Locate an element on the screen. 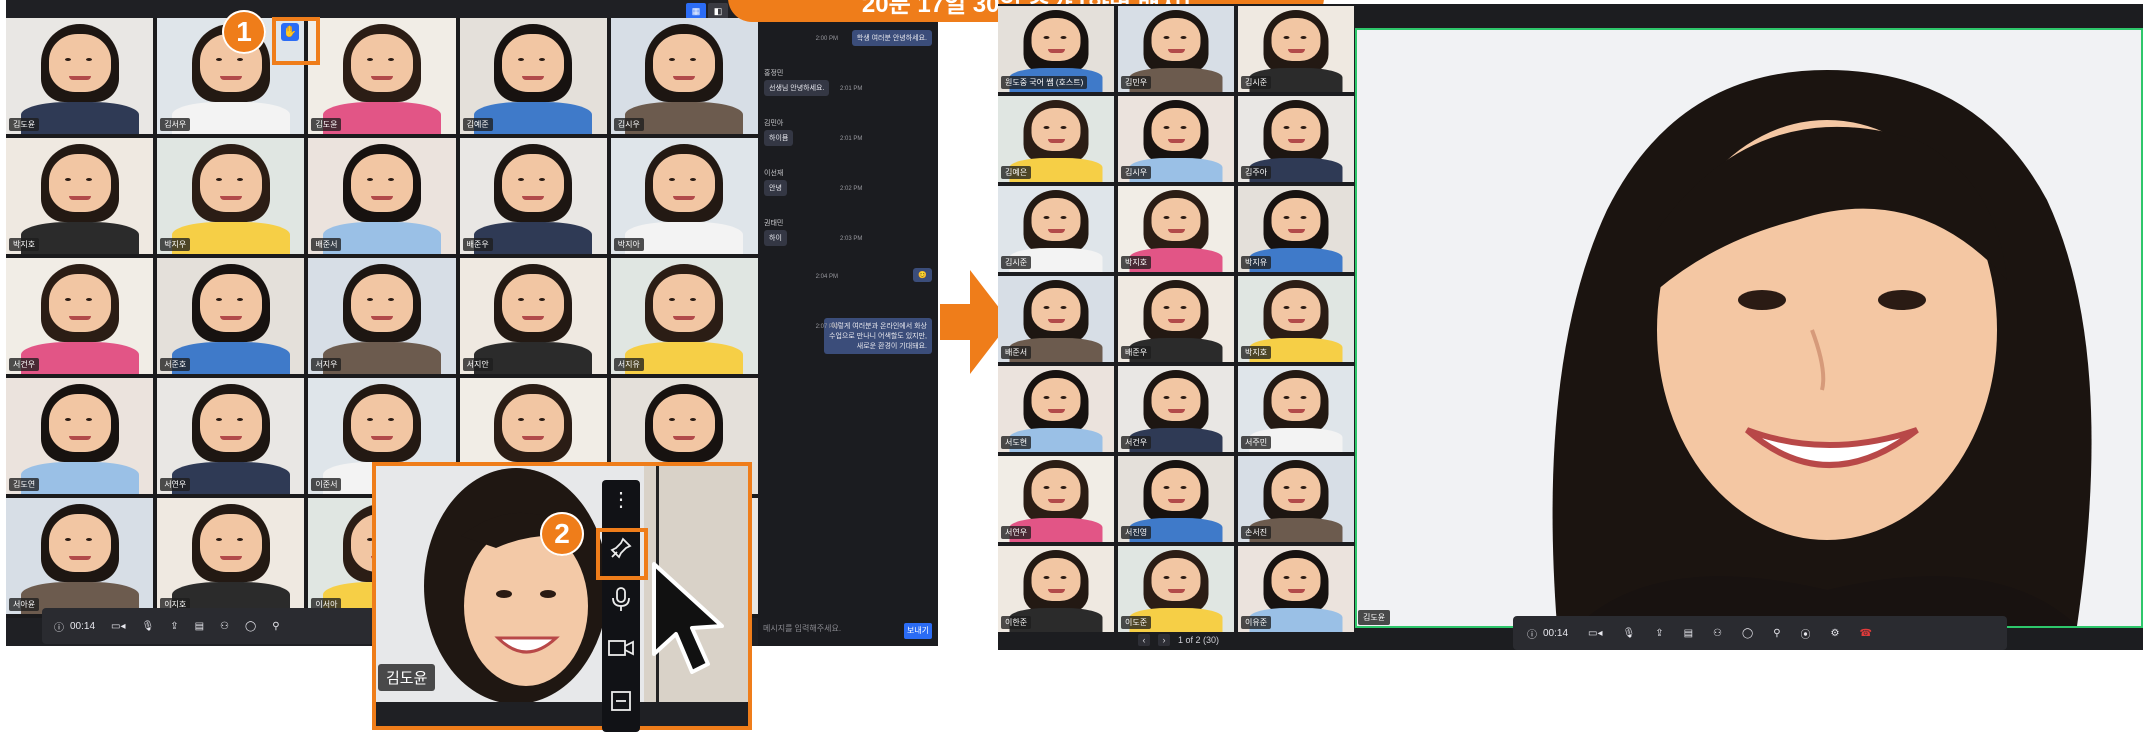 The width and height of the screenshot is (2153, 732). record-icon: ⦿ is located at coordinates (1806, 633).